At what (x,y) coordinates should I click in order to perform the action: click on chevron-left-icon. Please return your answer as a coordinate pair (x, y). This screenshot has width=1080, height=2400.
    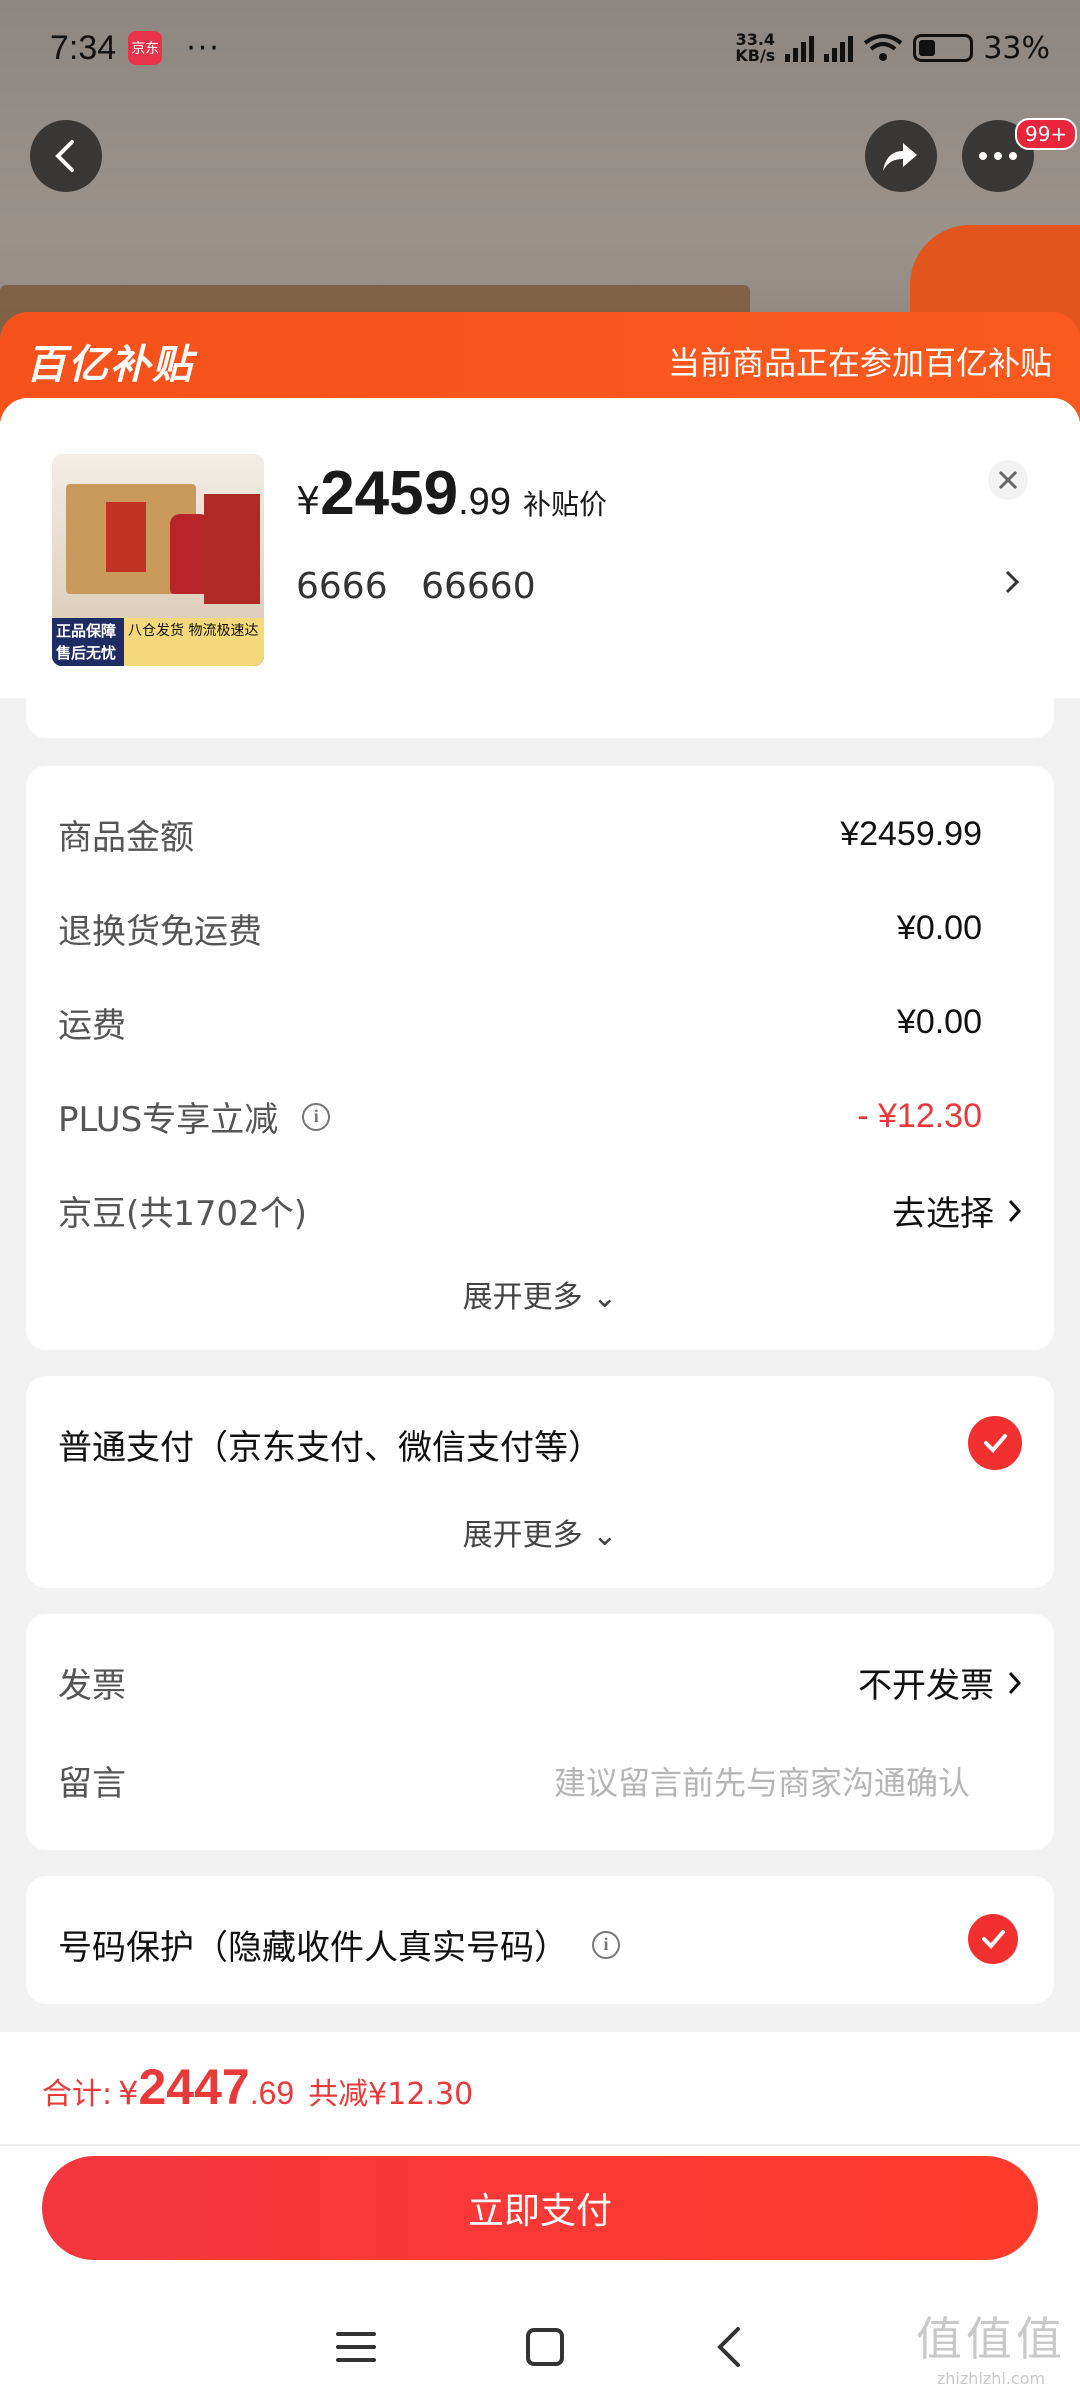
    Looking at the image, I should click on (64, 156).